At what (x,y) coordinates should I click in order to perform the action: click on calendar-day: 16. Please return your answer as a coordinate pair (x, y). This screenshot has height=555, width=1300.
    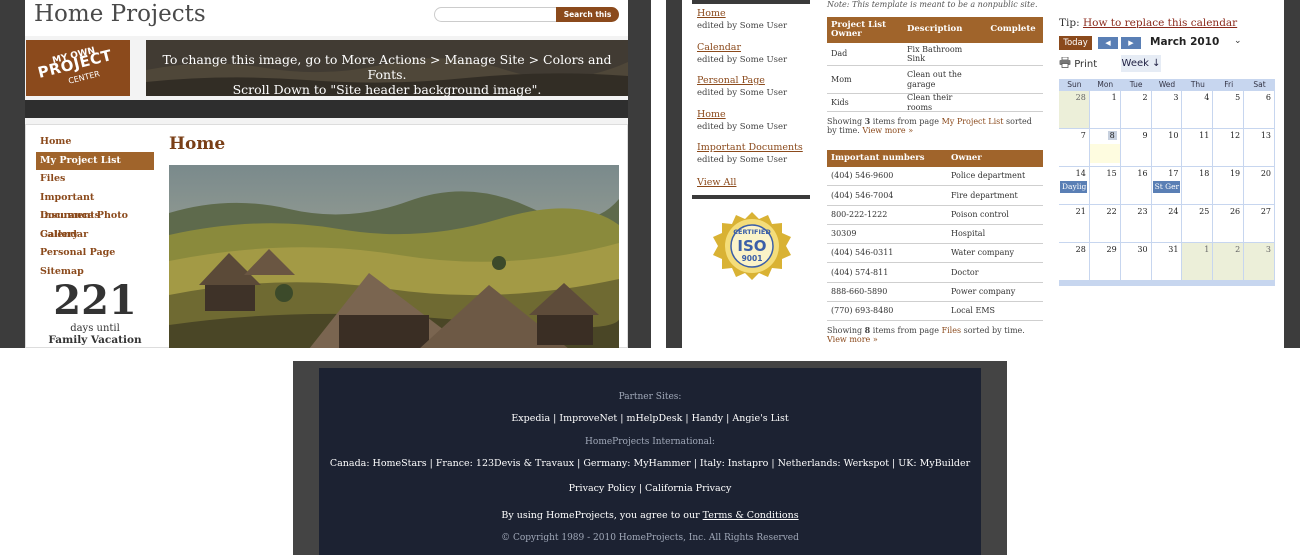
    Looking at the image, I should click on (1135, 185).